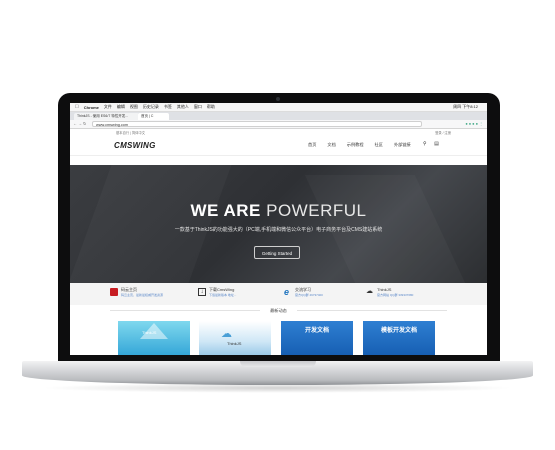 This screenshot has width=555, height=450. I want to click on laptop-notch, so click(278, 364).